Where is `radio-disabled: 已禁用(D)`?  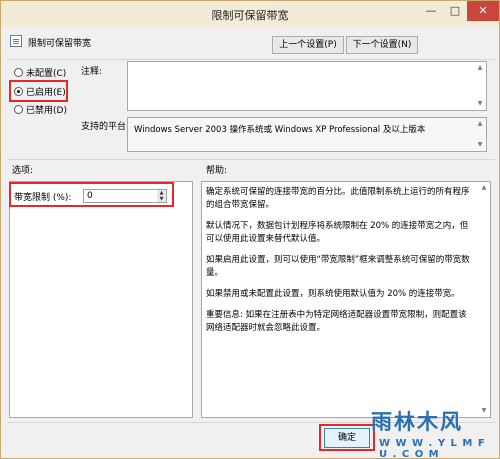
radio-disabled: 已禁用(D) is located at coordinates (40, 109).